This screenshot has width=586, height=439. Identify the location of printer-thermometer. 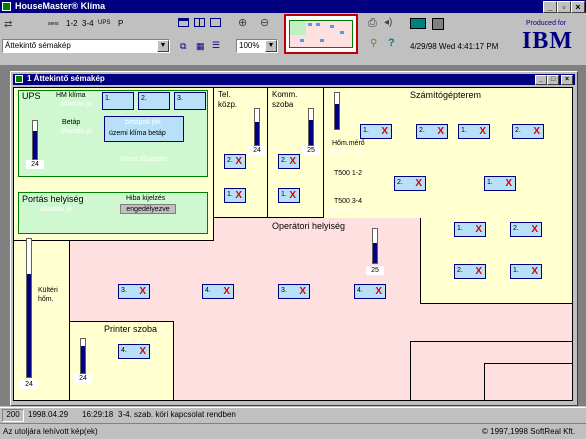
(83, 356).